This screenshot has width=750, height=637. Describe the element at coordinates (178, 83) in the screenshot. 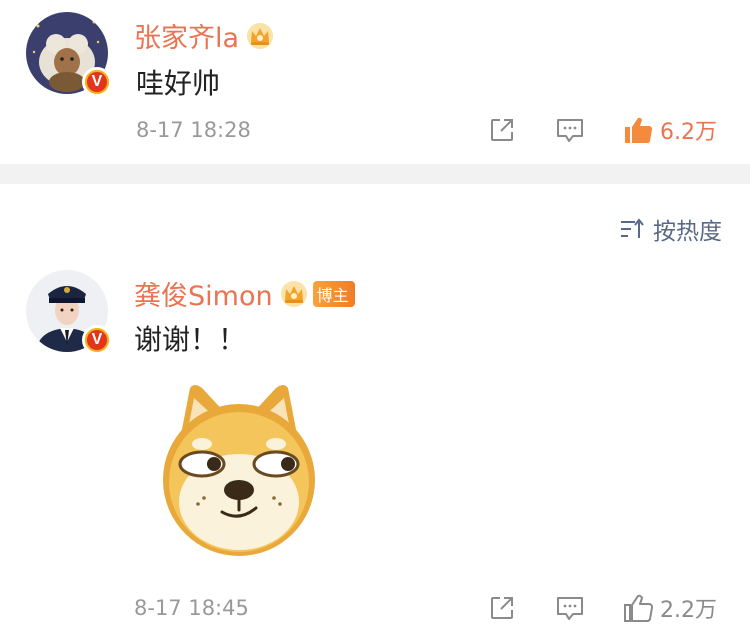

I see `comment-text: 哇好帅` at that location.